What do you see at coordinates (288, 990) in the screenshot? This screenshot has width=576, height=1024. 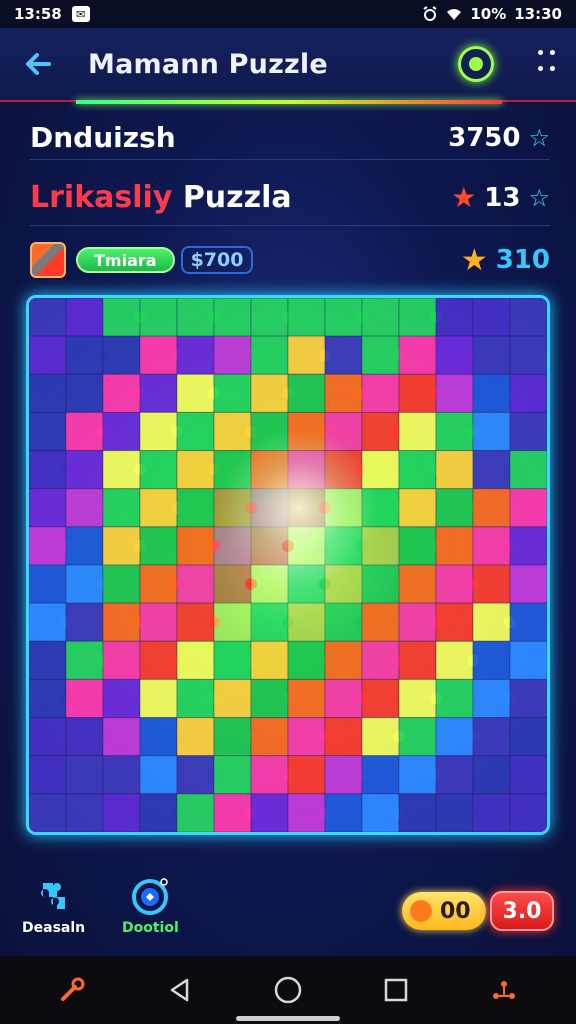 I see `nav-home-button` at bounding box center [288, 990].